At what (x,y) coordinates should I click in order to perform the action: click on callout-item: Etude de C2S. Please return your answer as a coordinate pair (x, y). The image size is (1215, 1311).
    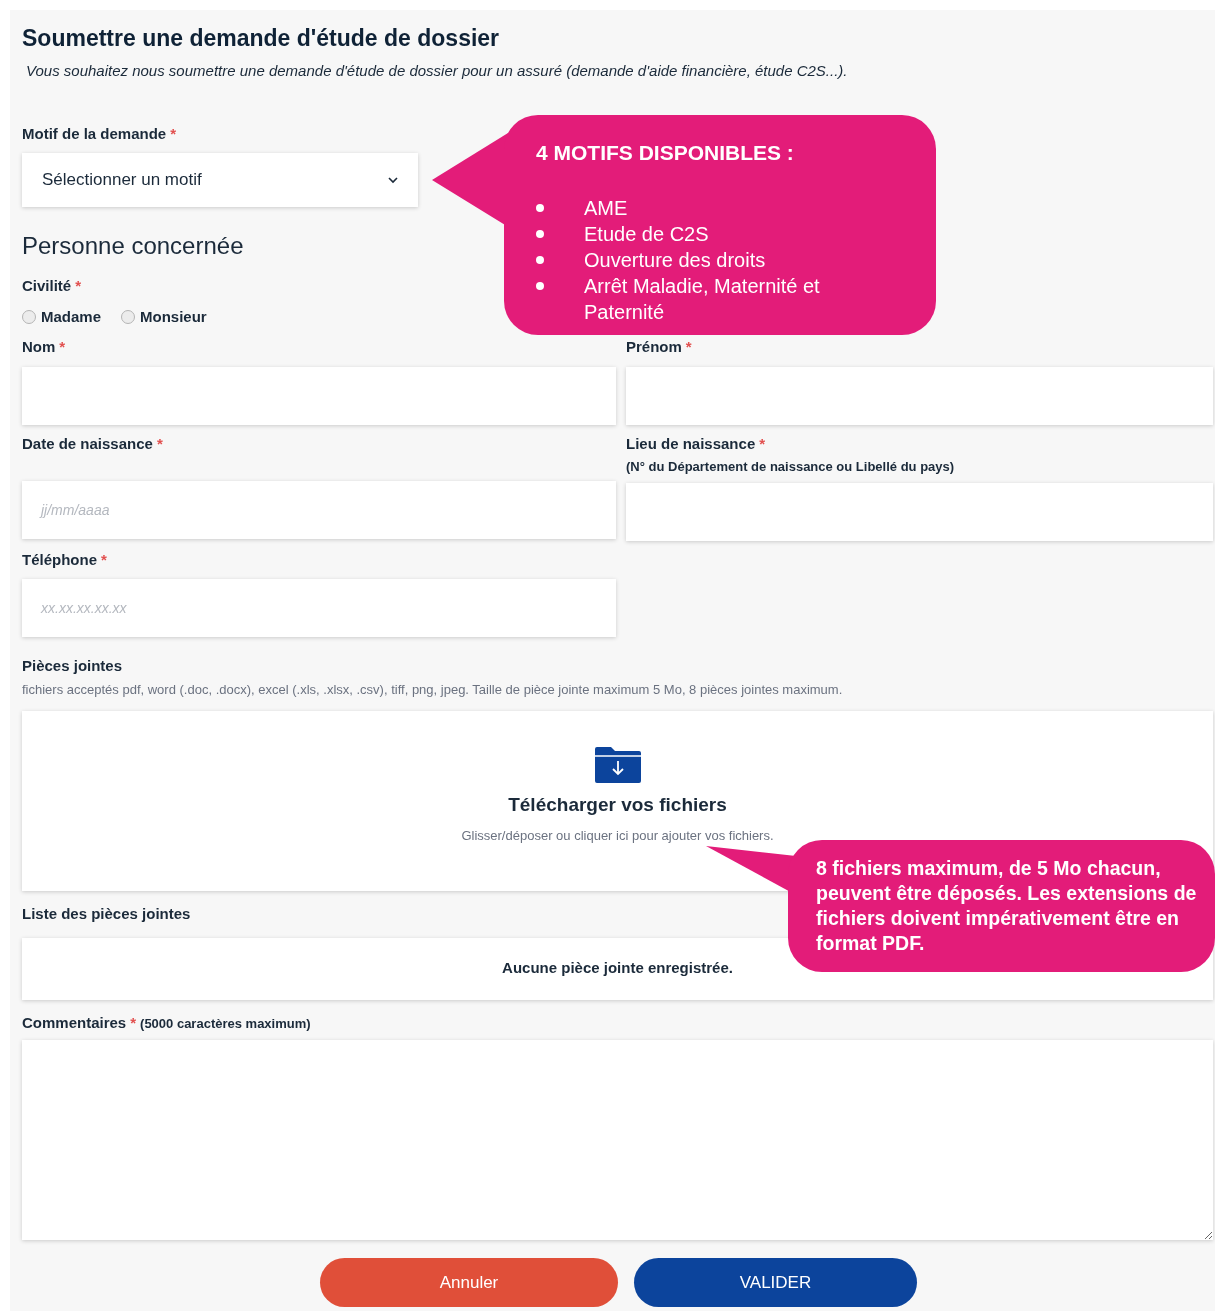
    Looking at the image, I should click on (646, 234).